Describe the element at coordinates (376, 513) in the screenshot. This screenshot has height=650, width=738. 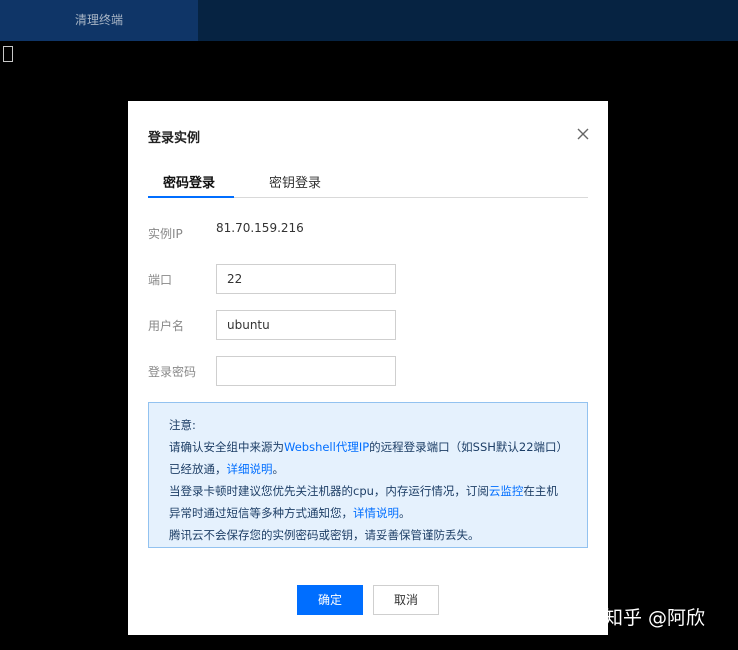
I see `detail-info-link: 详情说明` at that location.